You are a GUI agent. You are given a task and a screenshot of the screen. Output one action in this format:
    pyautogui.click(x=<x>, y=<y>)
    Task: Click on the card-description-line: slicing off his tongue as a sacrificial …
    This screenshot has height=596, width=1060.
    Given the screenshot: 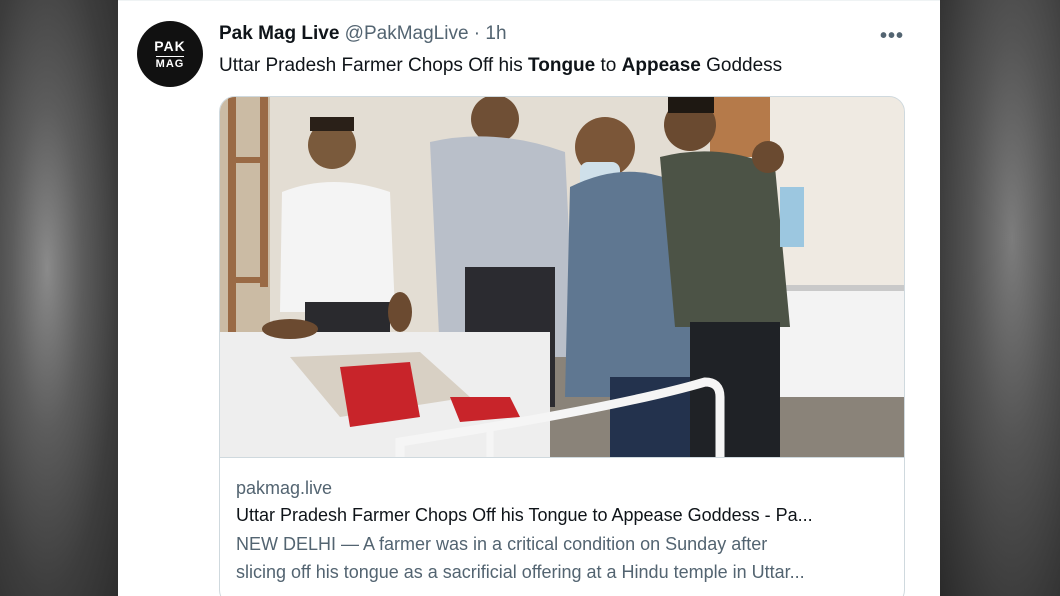 What is the action you would take?
    pyautogui.click(x=520, y=572)
    